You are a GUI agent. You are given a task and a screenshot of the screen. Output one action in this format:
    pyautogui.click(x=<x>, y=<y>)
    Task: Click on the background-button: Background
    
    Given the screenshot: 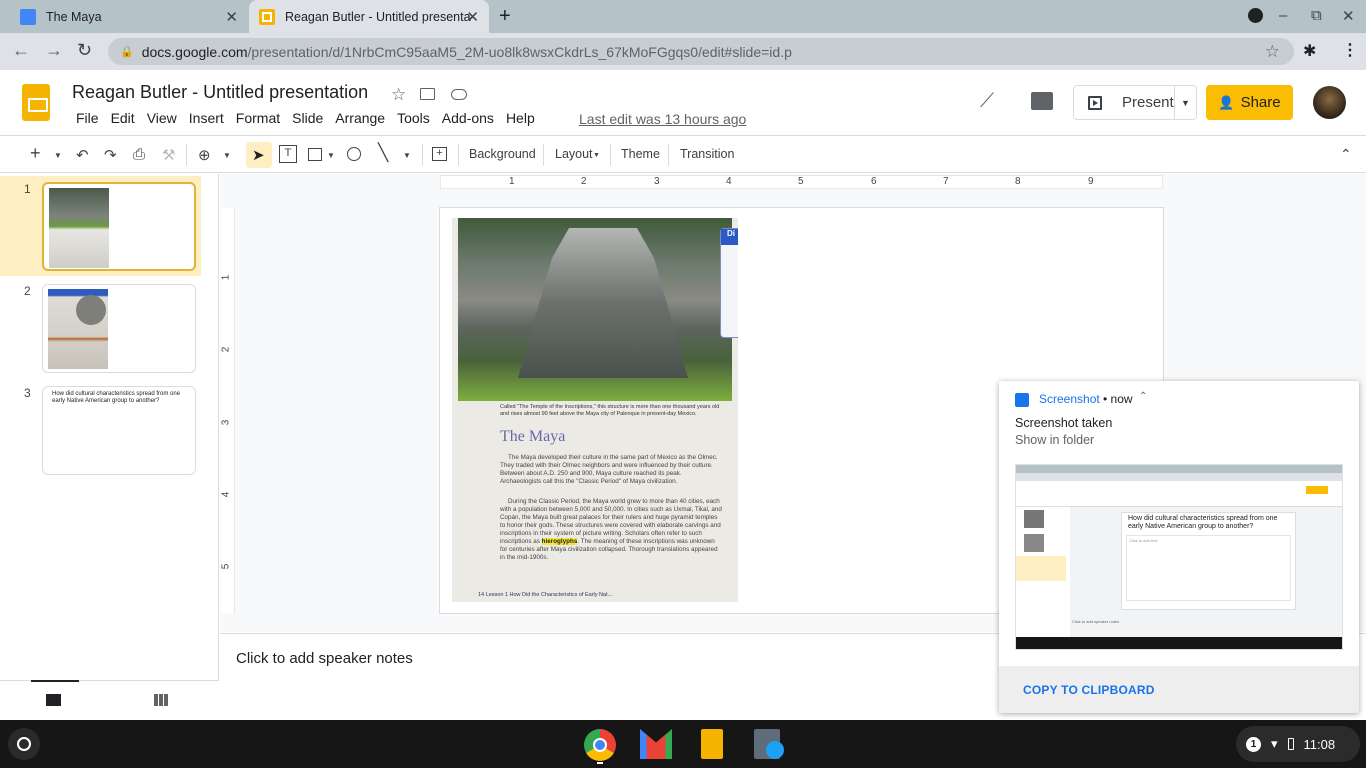 What is the action you would take?
    pyautogui.click(x=502, y=154)
    